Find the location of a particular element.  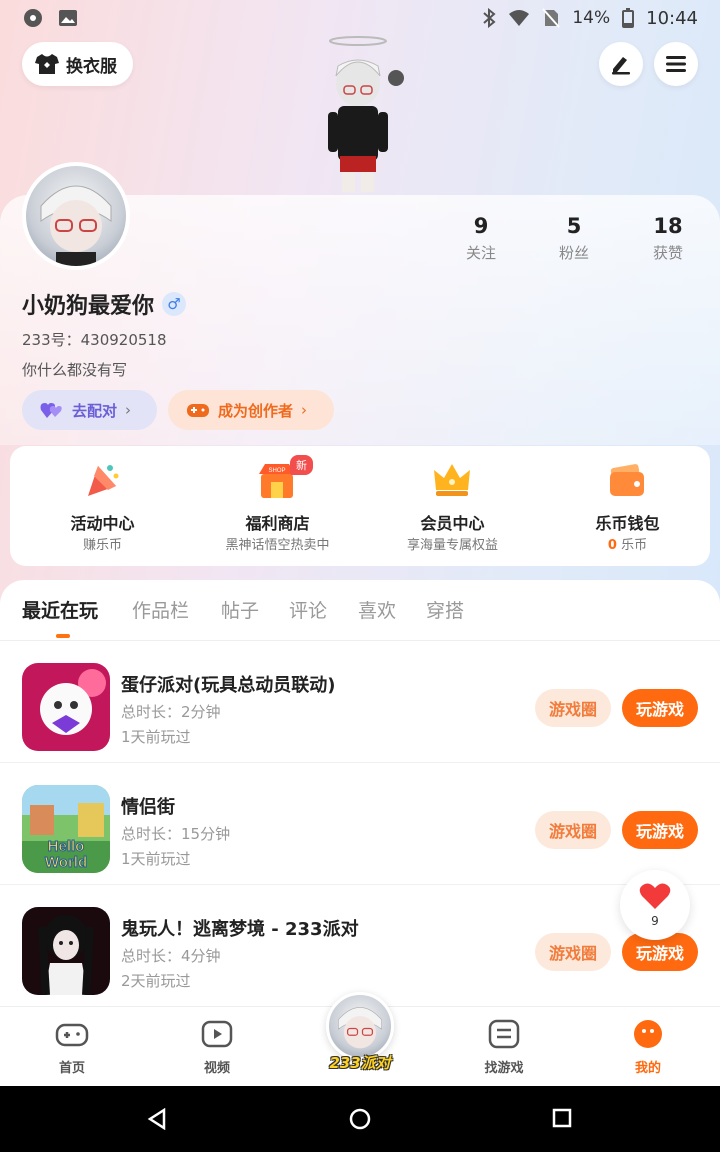

hearts-icon is located at coordinates (51, 410).